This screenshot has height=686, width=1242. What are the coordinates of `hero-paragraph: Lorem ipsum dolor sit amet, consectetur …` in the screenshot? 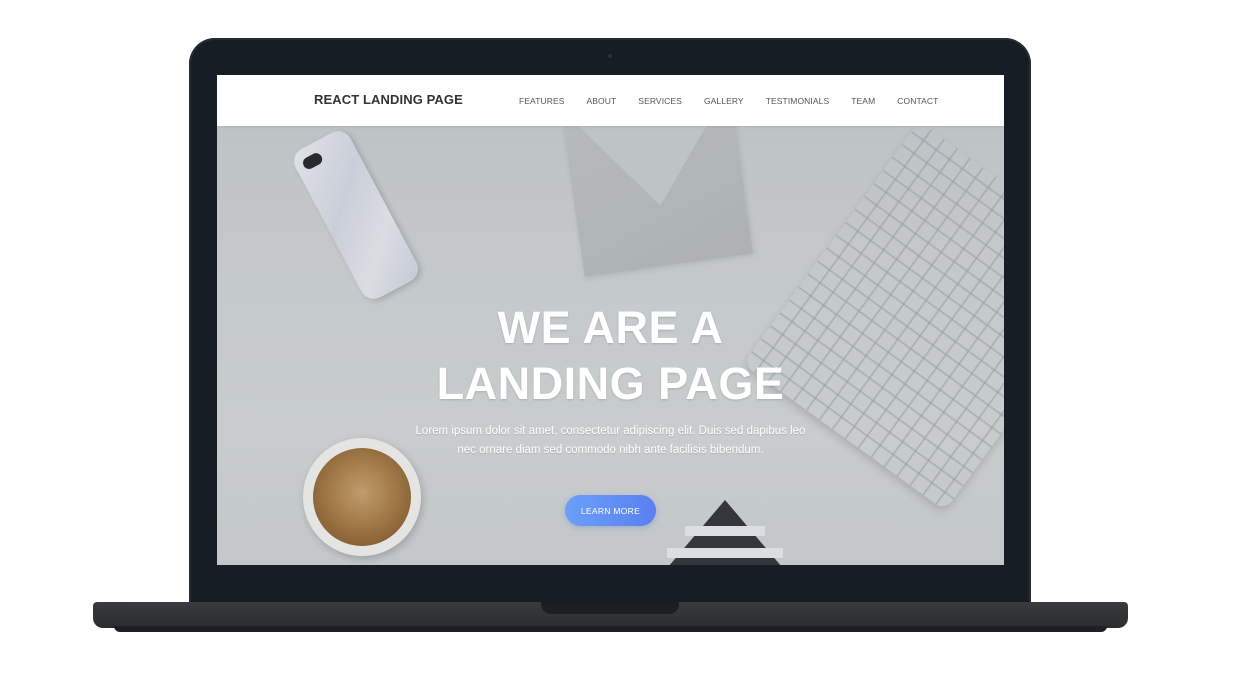 It's located at (610, 440).